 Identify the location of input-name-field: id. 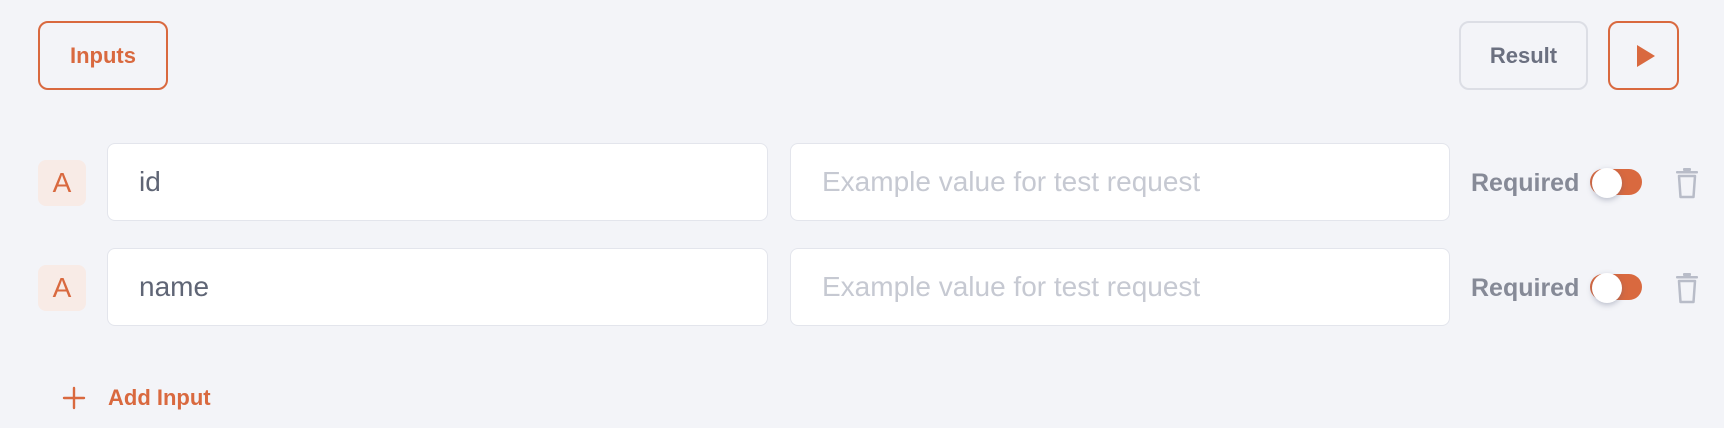
(437, 182).